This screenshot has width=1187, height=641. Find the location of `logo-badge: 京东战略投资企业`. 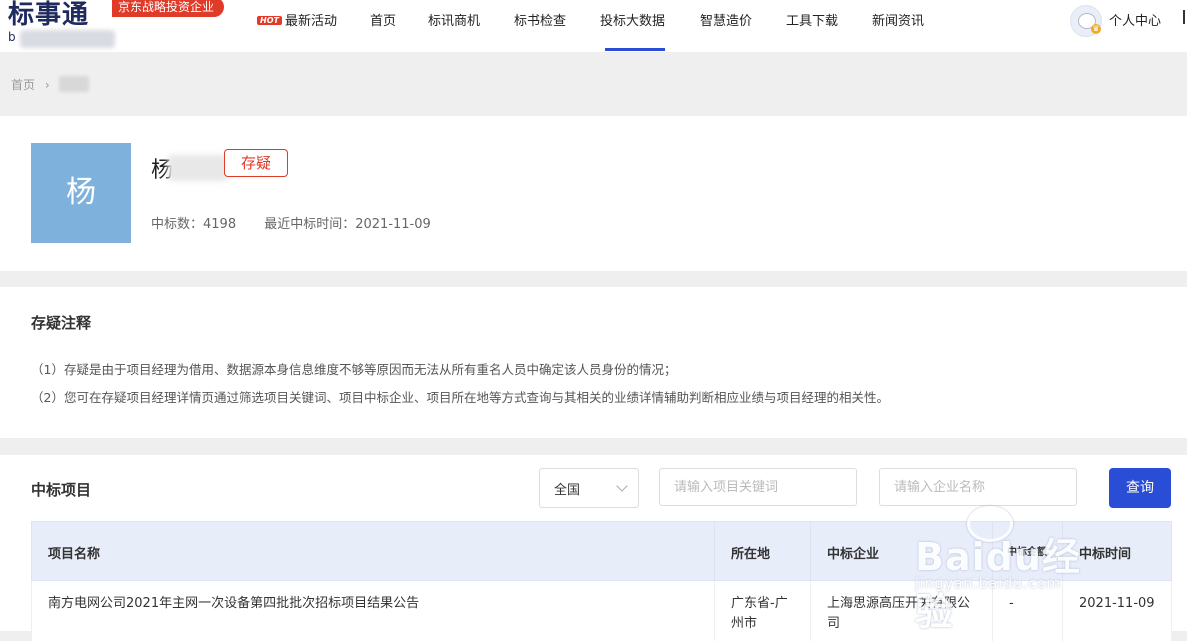

logo-badge: 京东战略投资企业 is located at coordinates (168, 8).